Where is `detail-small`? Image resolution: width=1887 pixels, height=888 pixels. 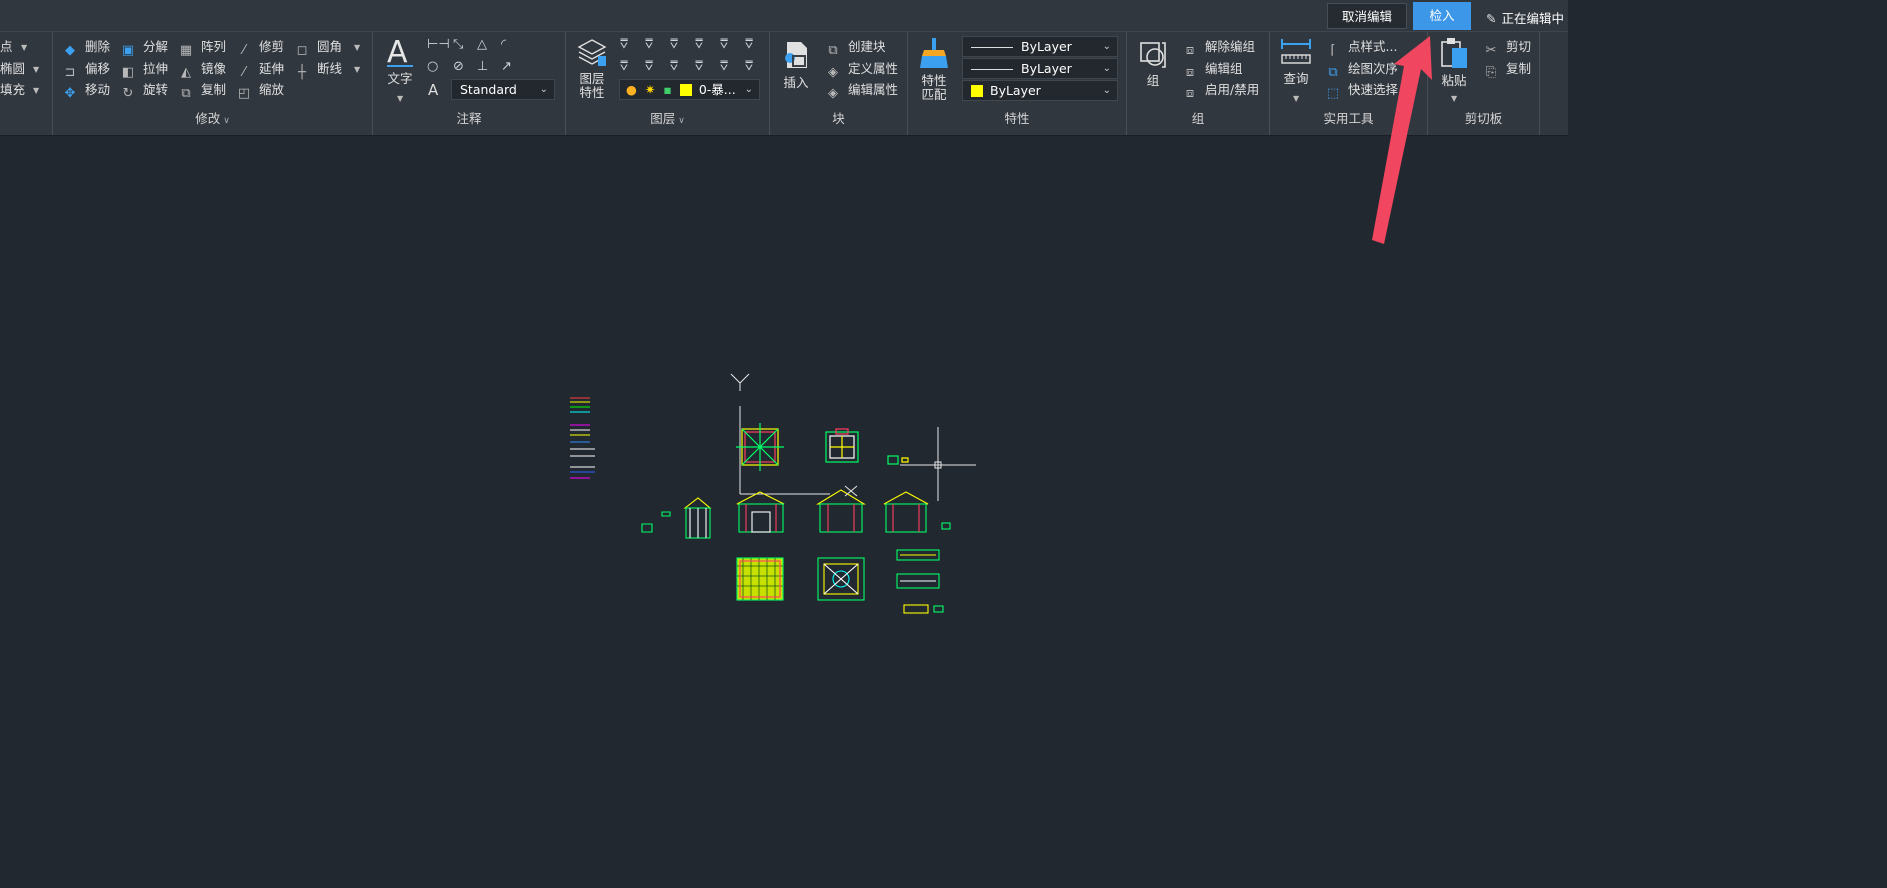
detail-small is located at coordinates (898, 460).